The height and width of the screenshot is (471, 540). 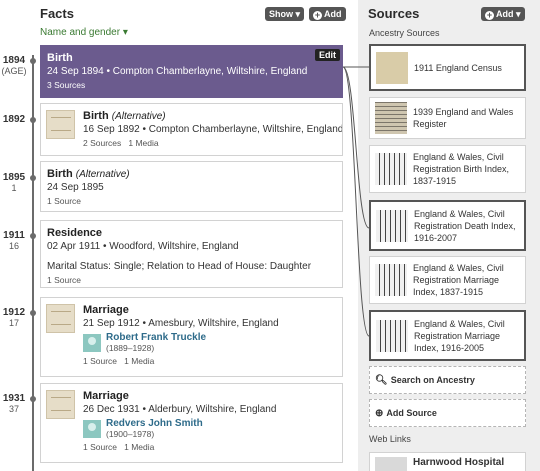 I want to click on timeline-year: 1912 17, so click(x=14, y=318).